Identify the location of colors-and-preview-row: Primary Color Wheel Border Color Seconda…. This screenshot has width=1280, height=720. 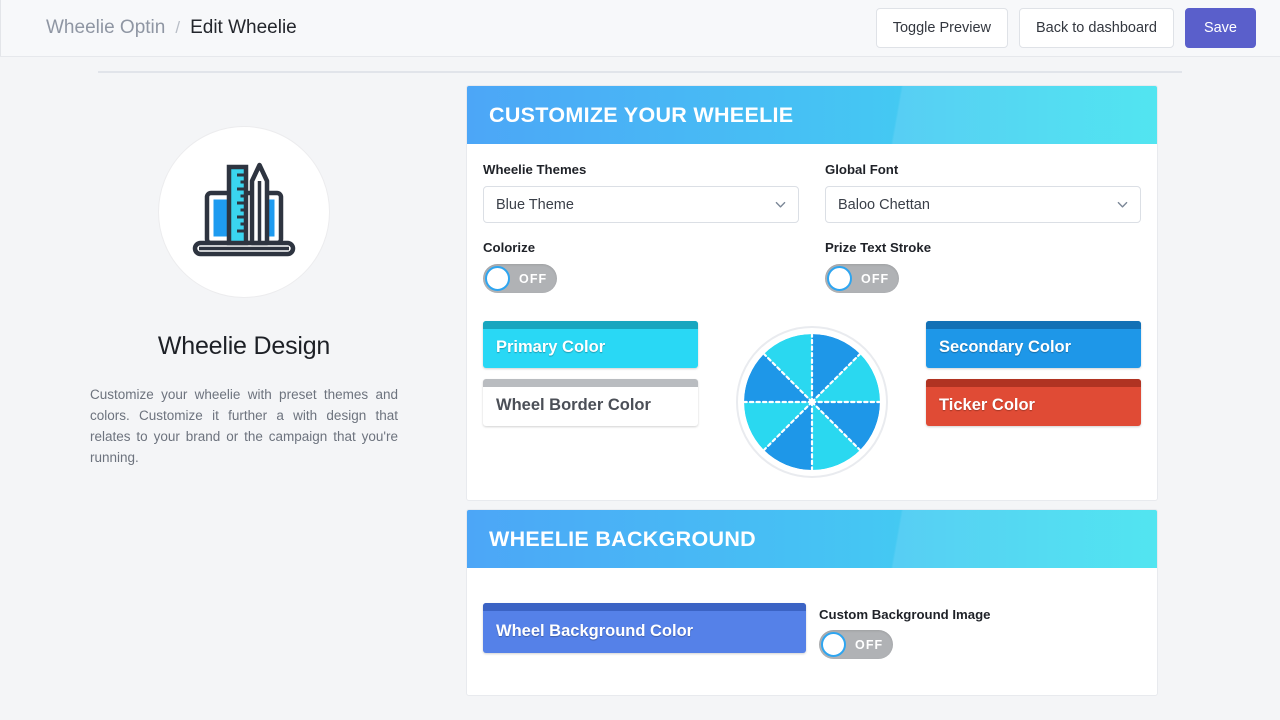
(812, 399).